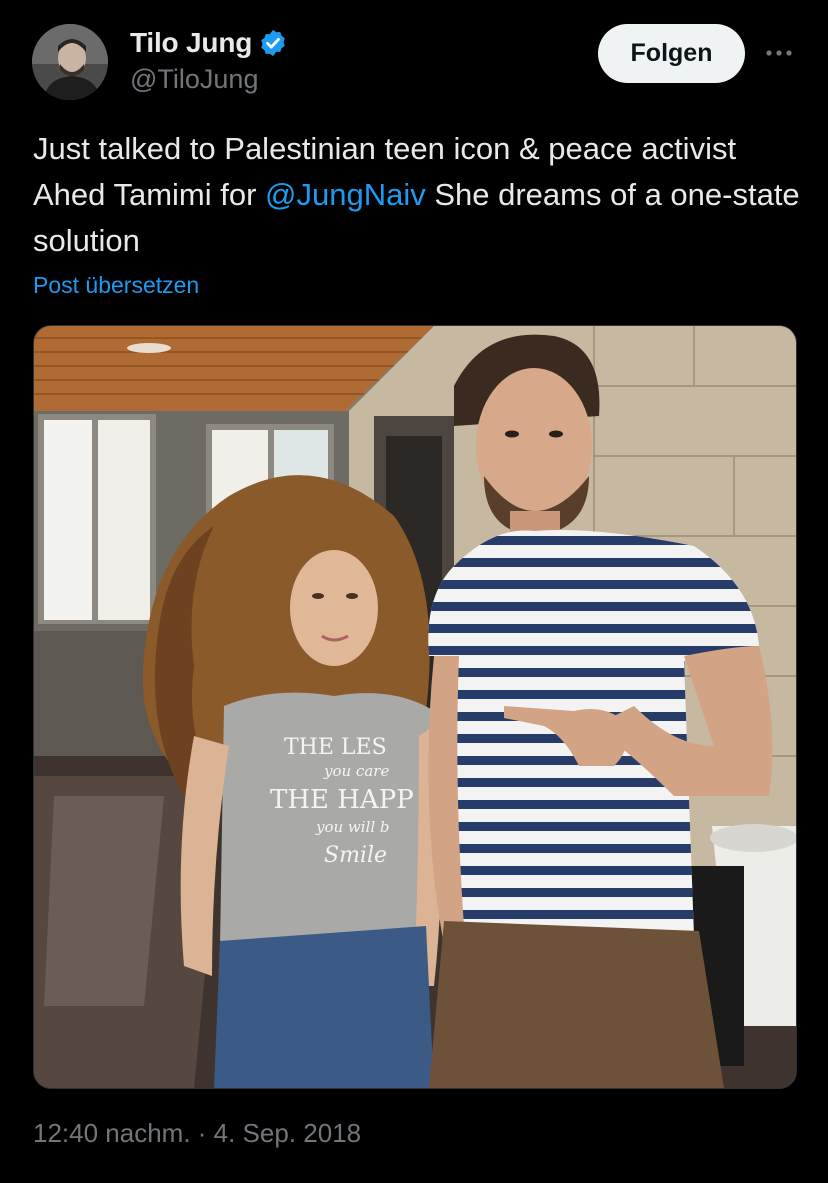 The image size is (828, 1183). I want to click on post-timestamp: 12:40 nachm. · 4. Sep. 2018, so click(197, 1133).